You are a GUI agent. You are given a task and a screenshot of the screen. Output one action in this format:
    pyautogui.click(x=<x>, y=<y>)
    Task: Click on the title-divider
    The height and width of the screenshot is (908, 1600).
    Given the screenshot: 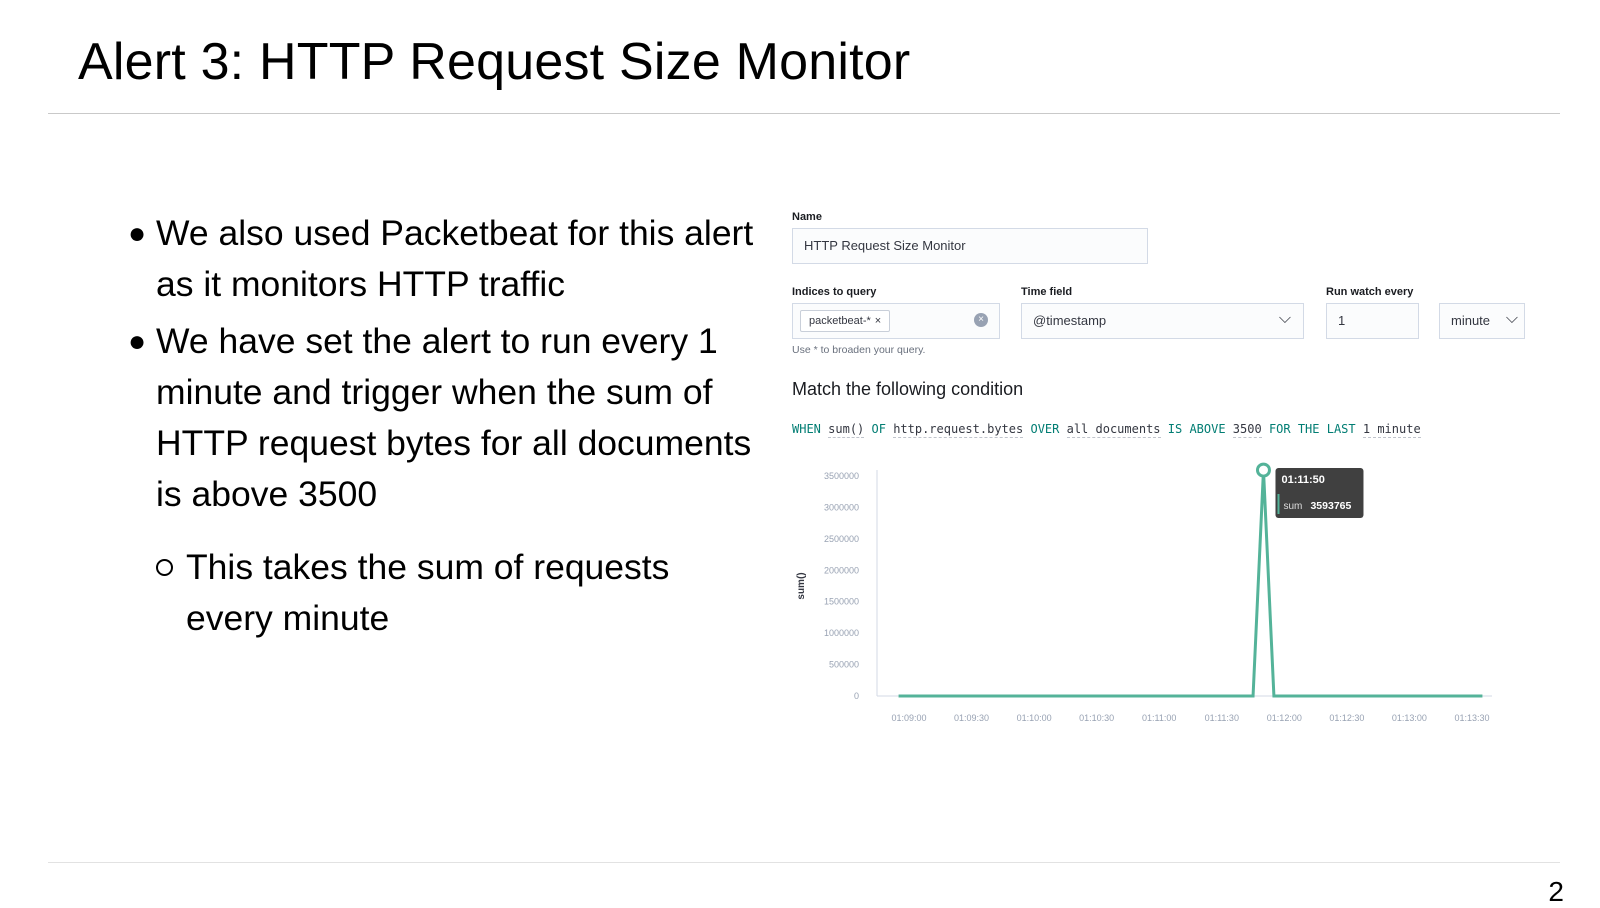 What is the action you would take?
    pyautogui.click(x=804, y=113)
    